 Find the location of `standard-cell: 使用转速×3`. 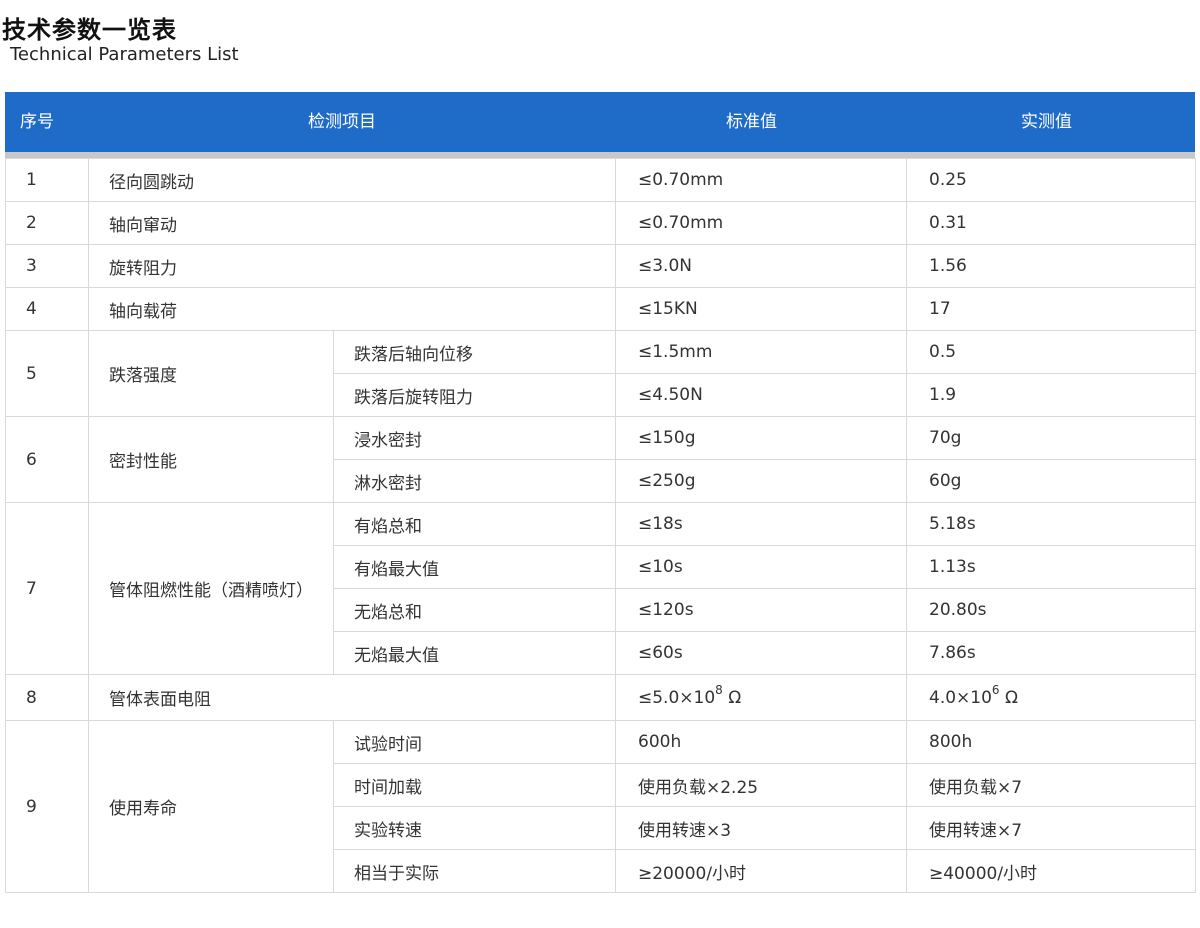

standard-cell: 使用转速×3 is located at coordinates (761, 828).